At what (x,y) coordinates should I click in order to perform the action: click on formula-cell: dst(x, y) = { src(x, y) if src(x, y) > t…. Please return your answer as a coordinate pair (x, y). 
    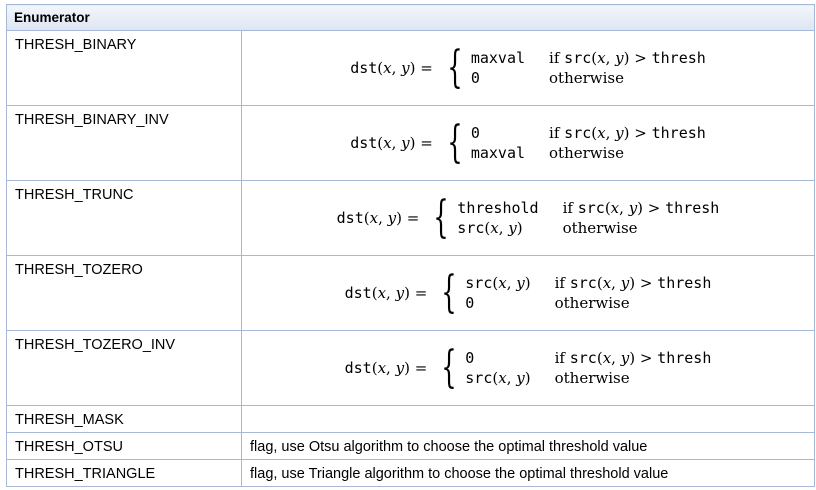
    Looking at the image, I should click on (528, 293).